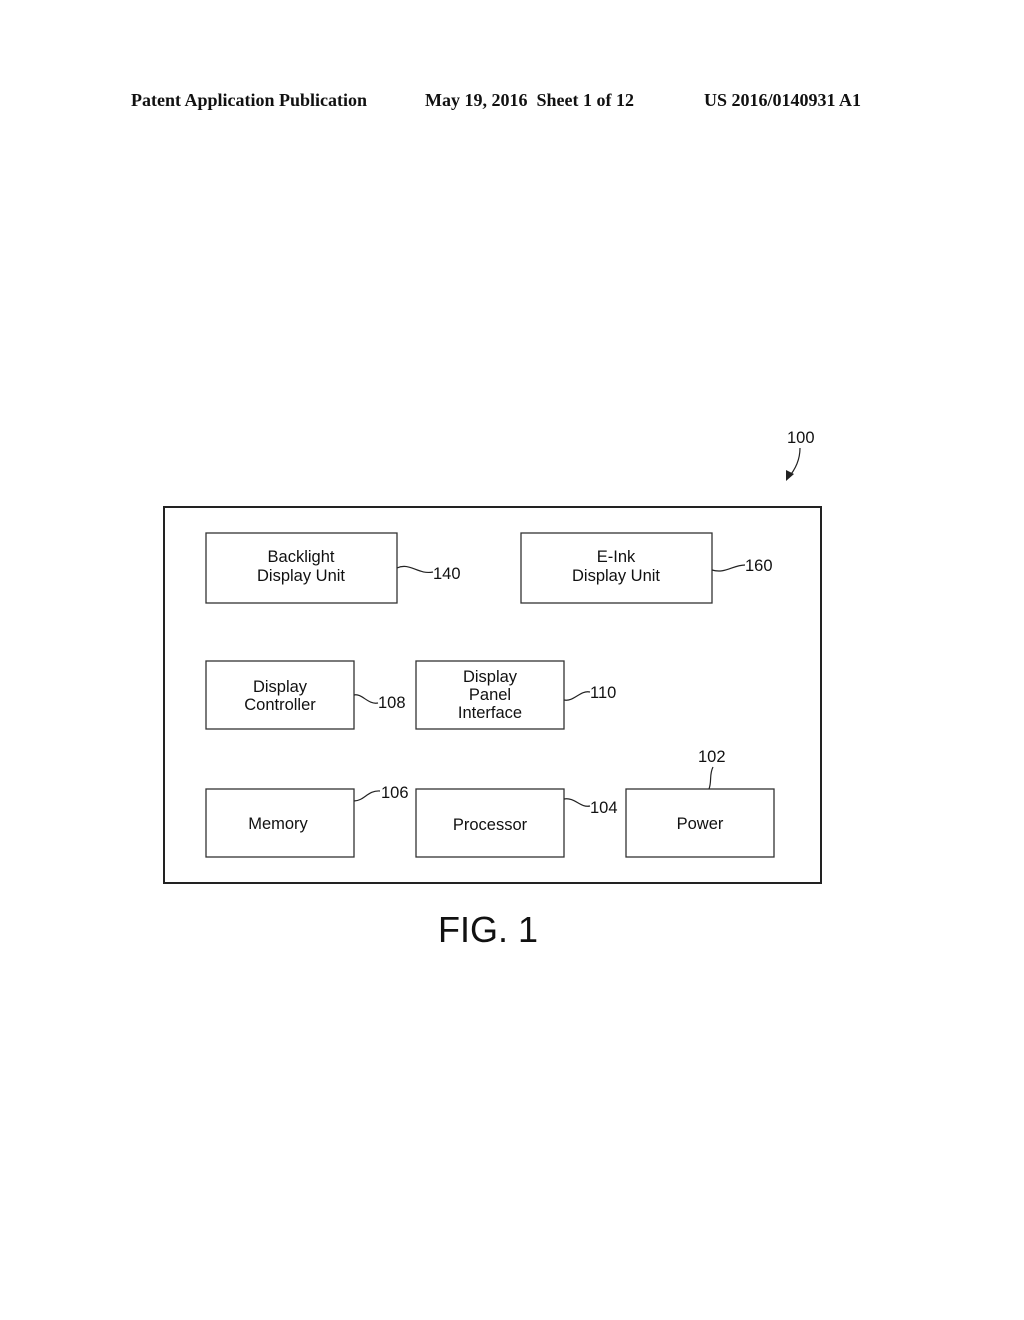 Image resolution: width=1024 pixels, height=1320 pixels. I want to click on block-label-line: E-Ink, so click(616, 557).